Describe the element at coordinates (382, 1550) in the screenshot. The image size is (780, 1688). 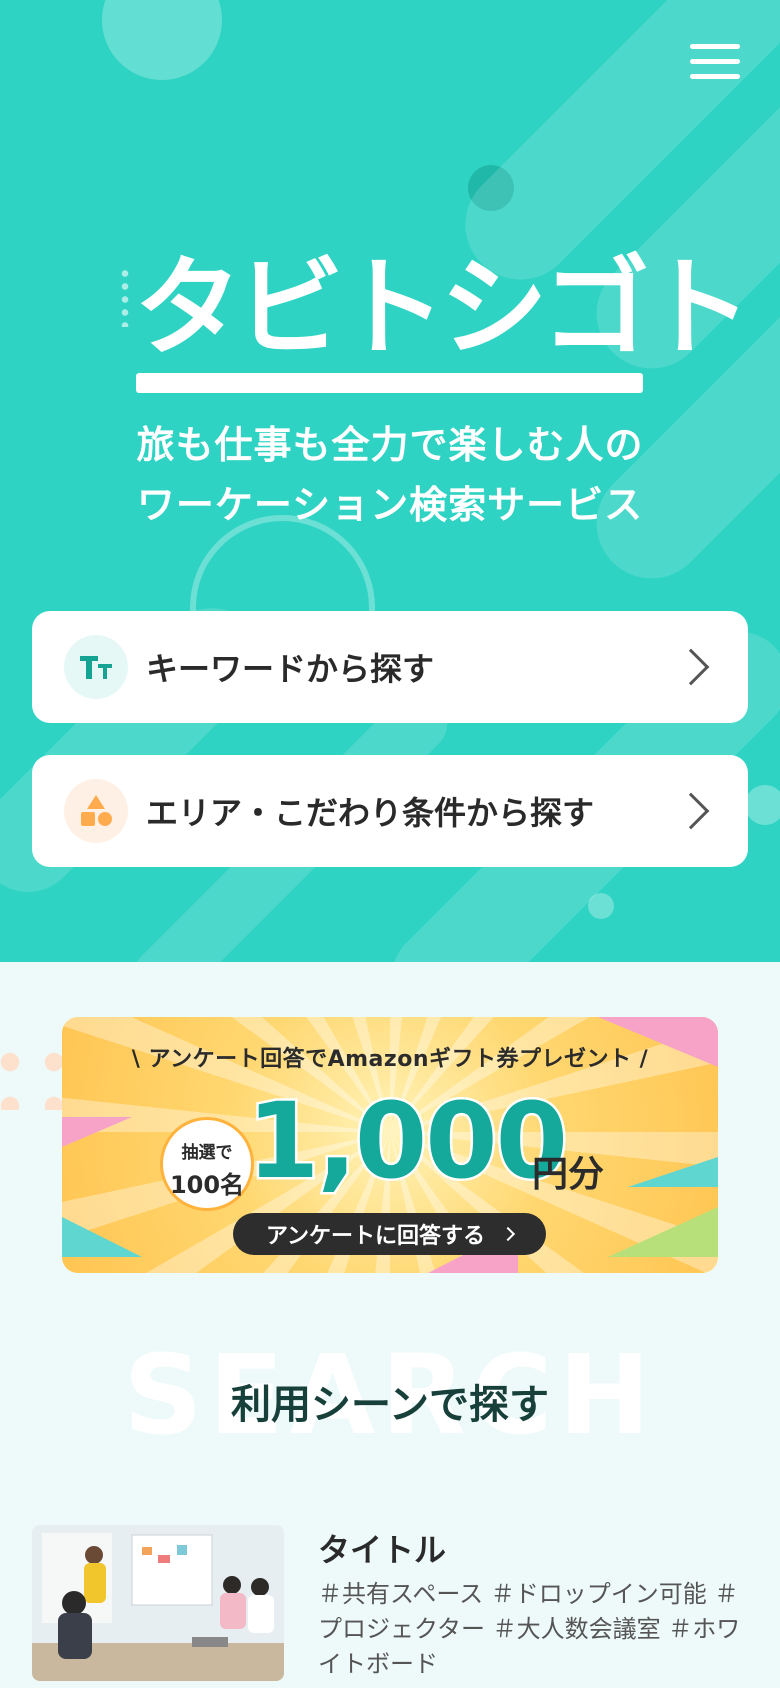
I see `scene-title: タイトル` at that location.